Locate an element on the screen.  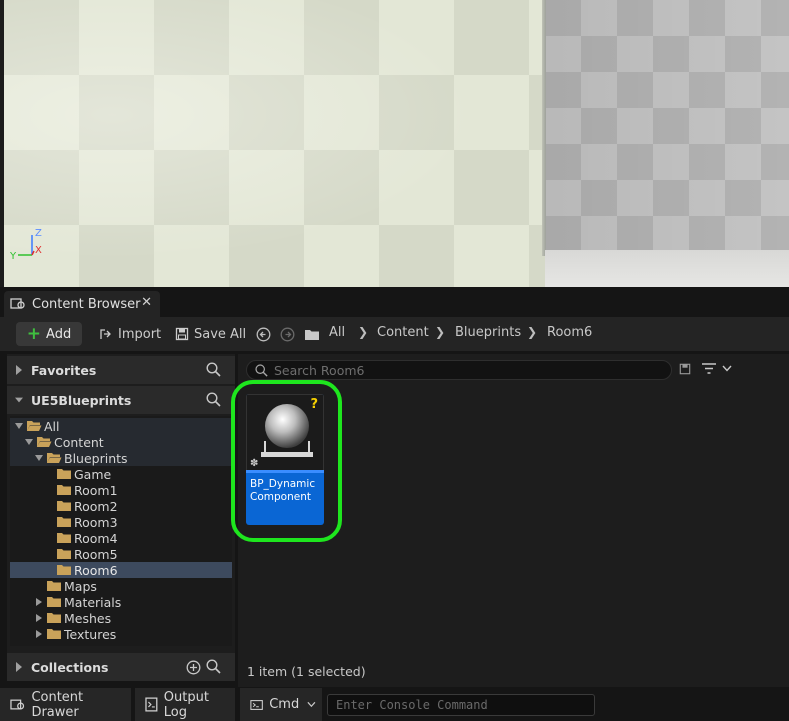
import-button: Import is located at coordinates (130, 334).